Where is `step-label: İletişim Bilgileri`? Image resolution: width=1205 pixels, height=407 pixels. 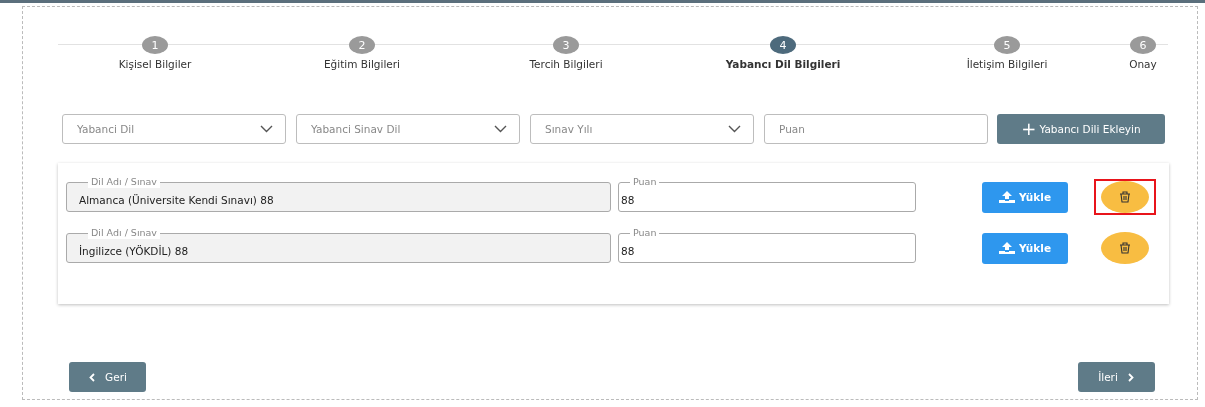
step-label: İletişim Bilgileri is located at coordinates (1007, 64).